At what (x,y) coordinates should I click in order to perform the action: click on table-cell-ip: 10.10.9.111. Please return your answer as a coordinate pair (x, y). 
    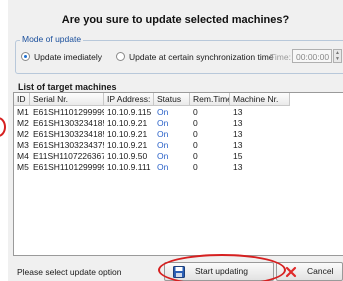
    Looking at the image, I should click on (129, 167).